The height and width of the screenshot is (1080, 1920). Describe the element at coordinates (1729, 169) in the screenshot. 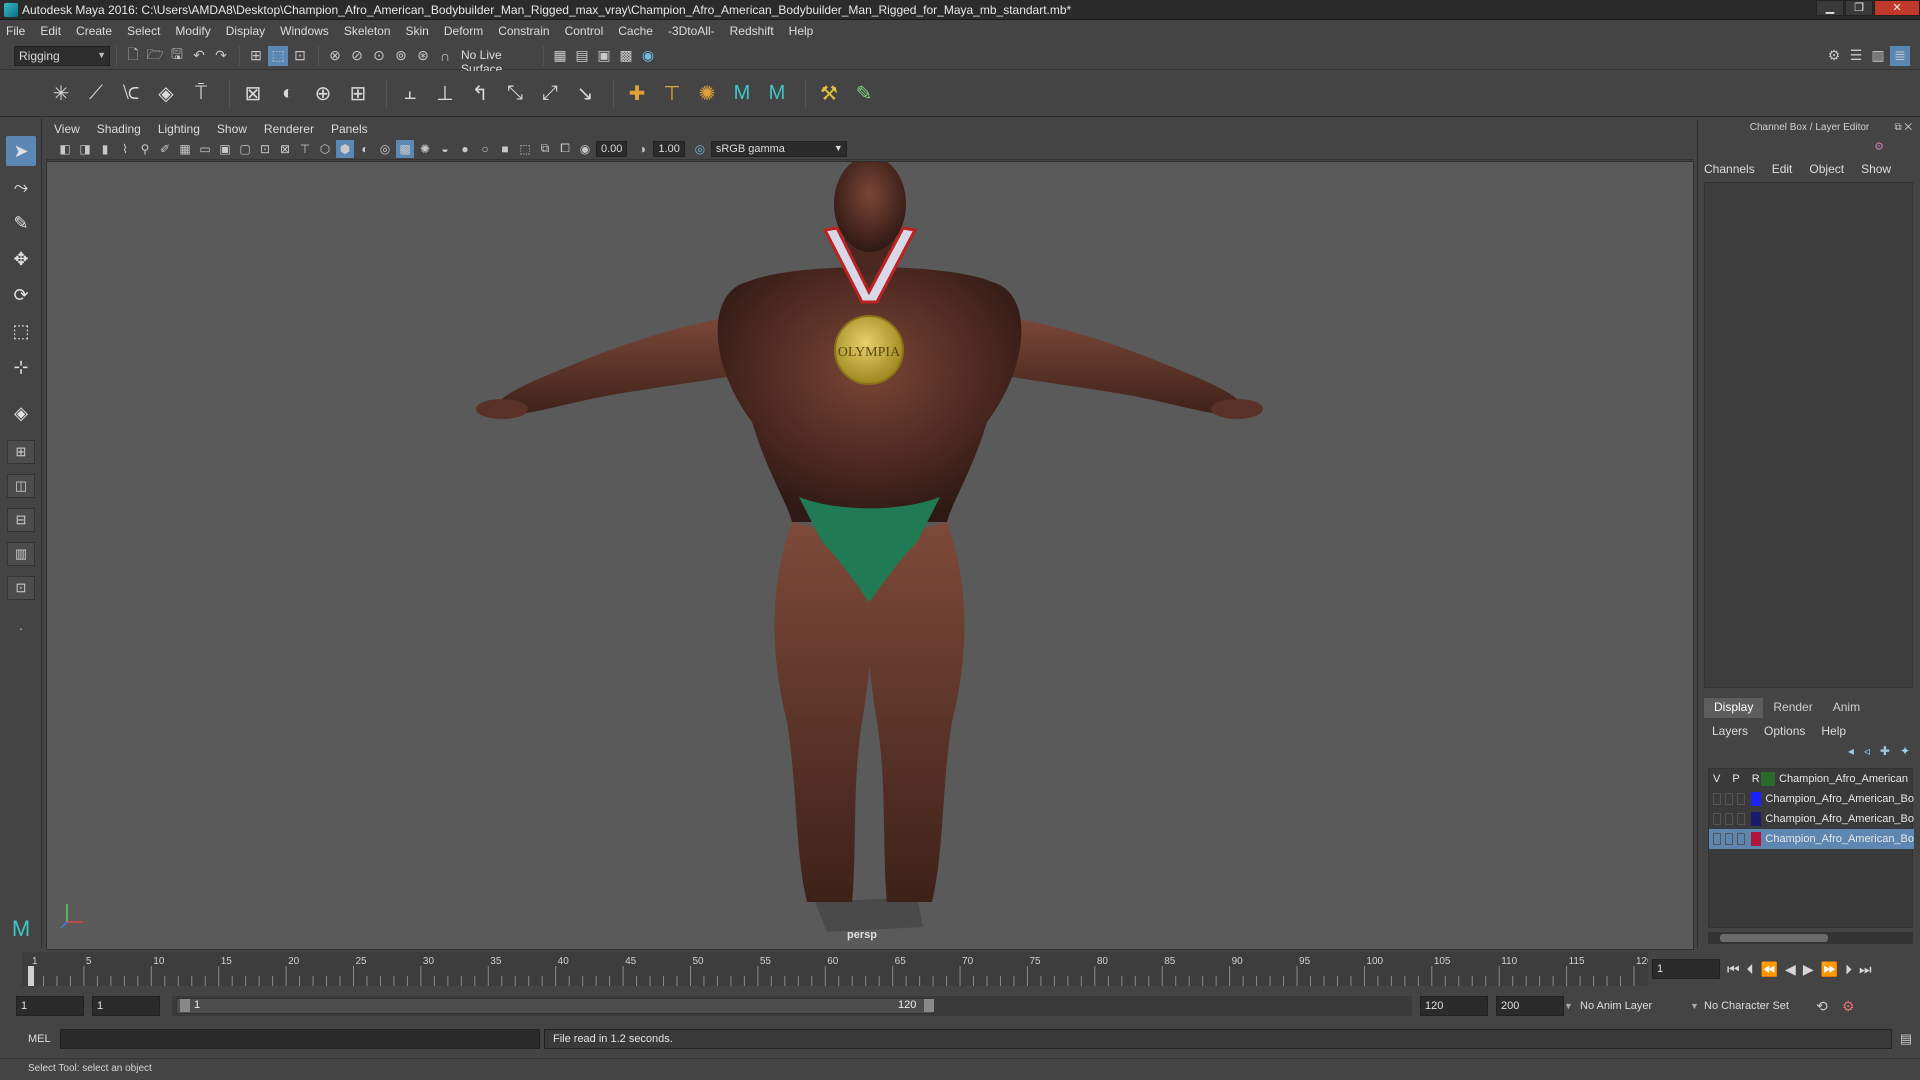

I see `cb-menu-channels: Channels` at that location.